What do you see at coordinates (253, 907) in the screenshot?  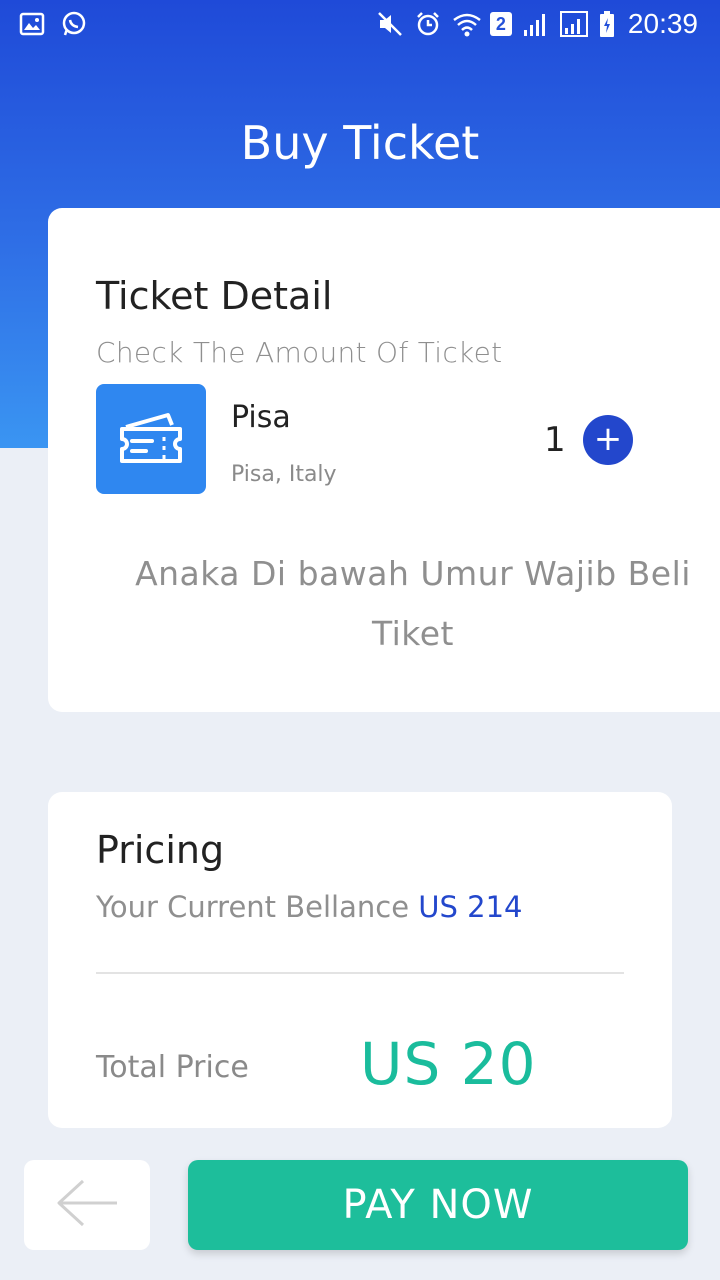 I see `balance-label: Your Current Bellance` at bounding box center [253, 907].